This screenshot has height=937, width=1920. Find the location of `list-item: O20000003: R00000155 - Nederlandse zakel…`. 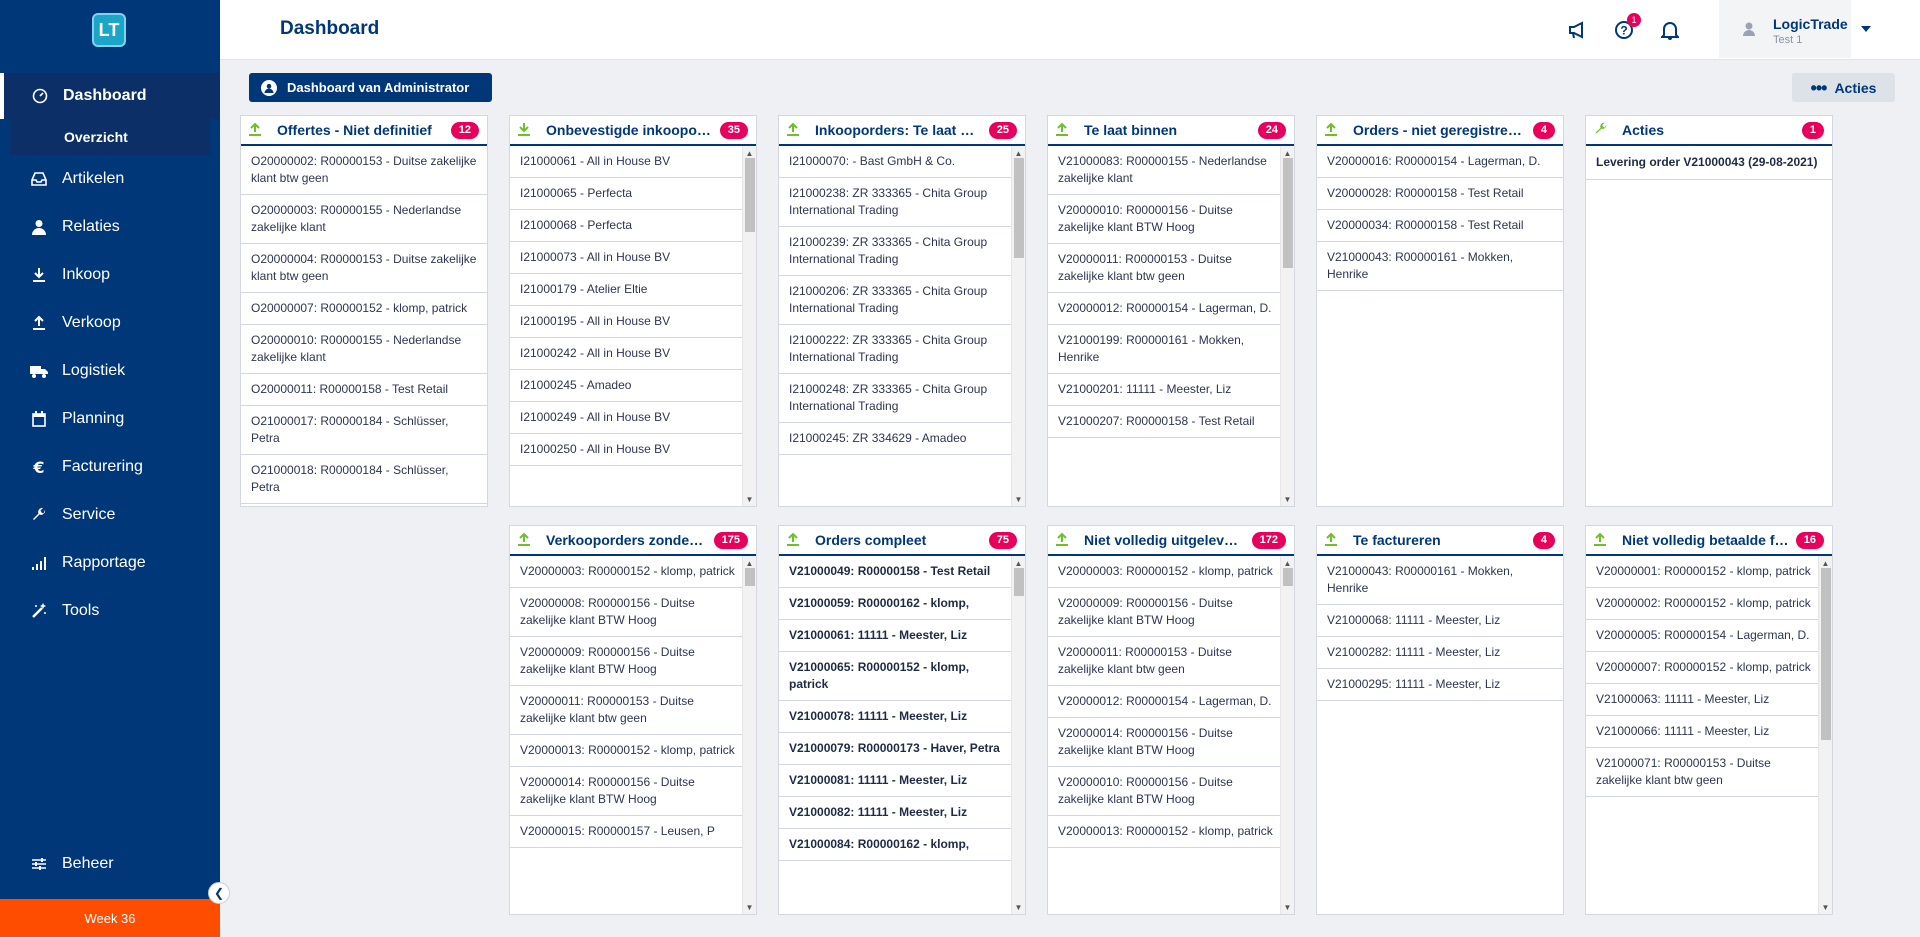

list-item: O20000003: R00000155 - Nederlandse zakel… is located at coordinates (364, 219).